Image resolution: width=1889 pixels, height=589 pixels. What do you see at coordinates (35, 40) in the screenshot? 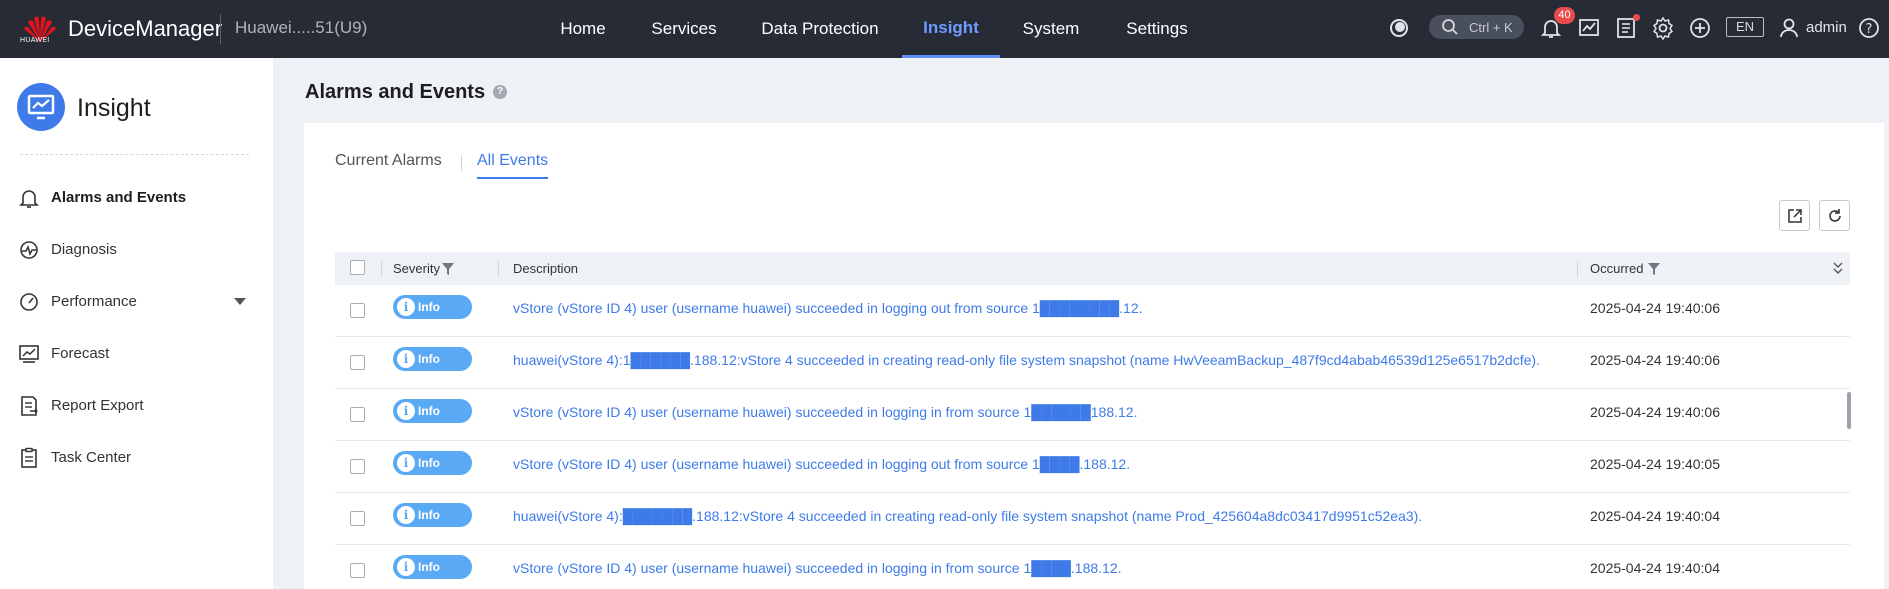
I see `logo-text: HUAWEI` at bounding box center [35, 40].